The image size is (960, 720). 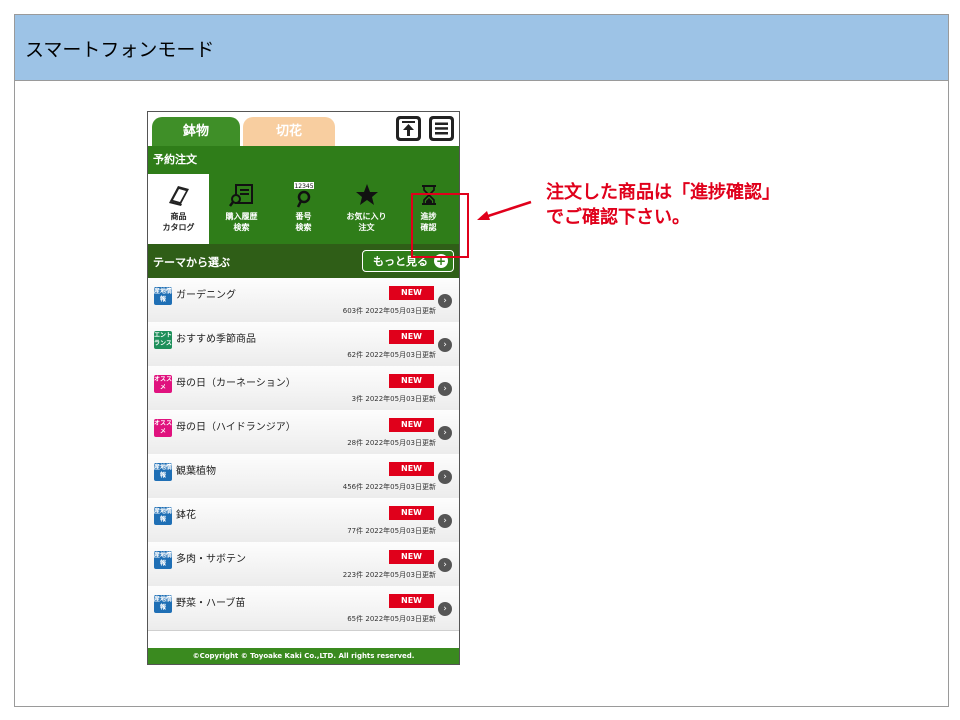 What do you see at coordinates (236, 427) in the screenshot?
I see `item-name: 母の日（ハイドランジア）` at bounding box center [236, 427].